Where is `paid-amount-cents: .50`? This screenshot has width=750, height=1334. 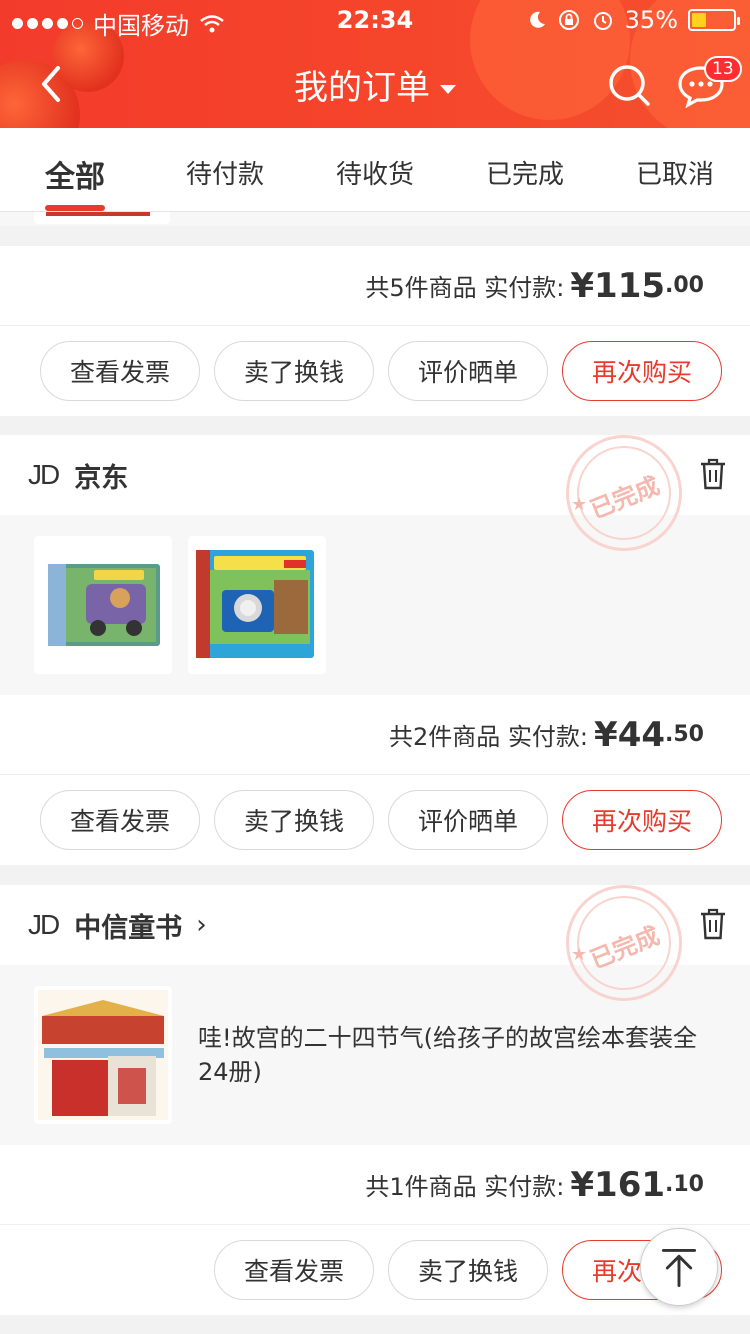 paid-amount-cents: .50 is located at coordinates (684, 734).